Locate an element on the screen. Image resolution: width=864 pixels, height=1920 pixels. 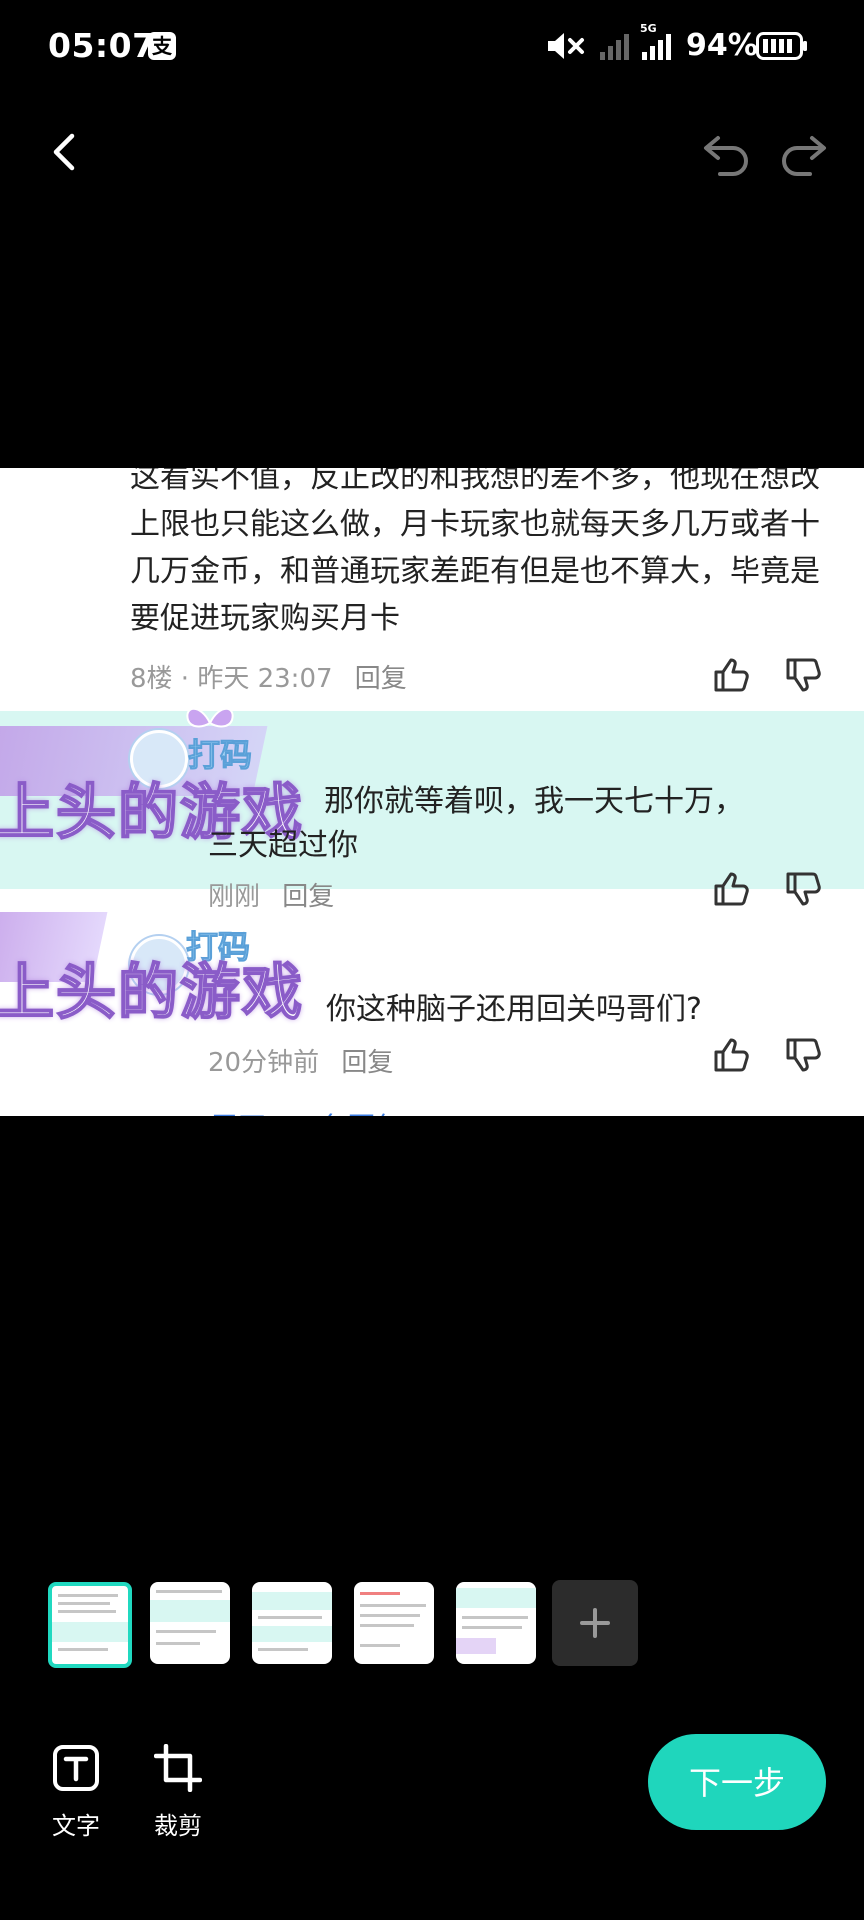
reply-text-line2: 三天超过你 is located at coordinates (283, 845).